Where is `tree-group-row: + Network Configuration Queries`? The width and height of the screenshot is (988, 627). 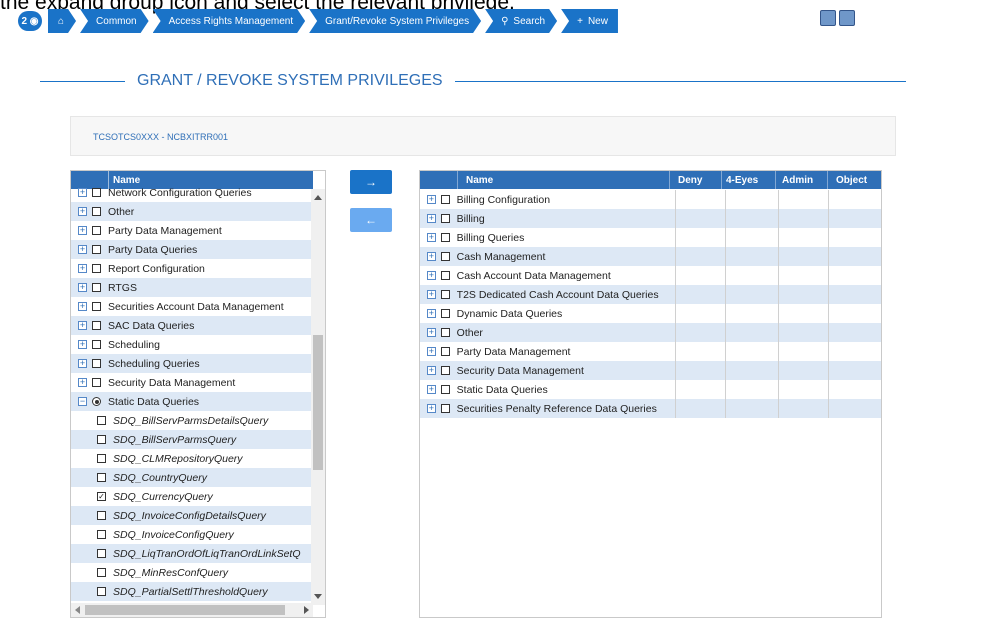
tree-group-row: + Network Configuration Queries is located at coordinates (192, 192).